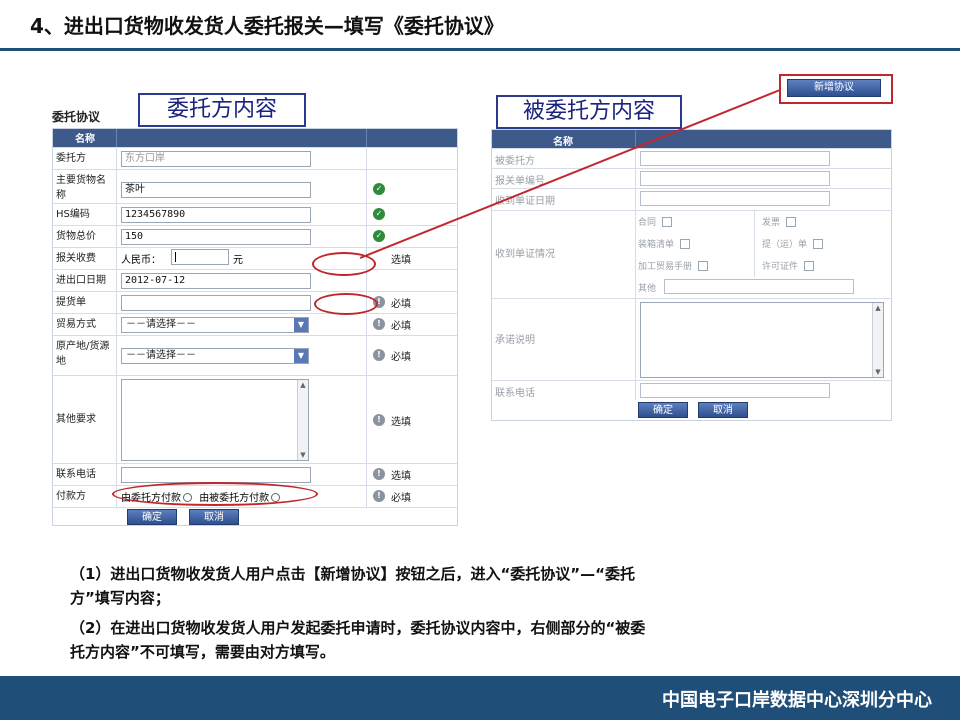  What do you see at coordinates (202, 652) in the screenshot?
I see `description-line-4: 托方内容”不可填写，需要由对方填写。` at bounding box center [202, 652].